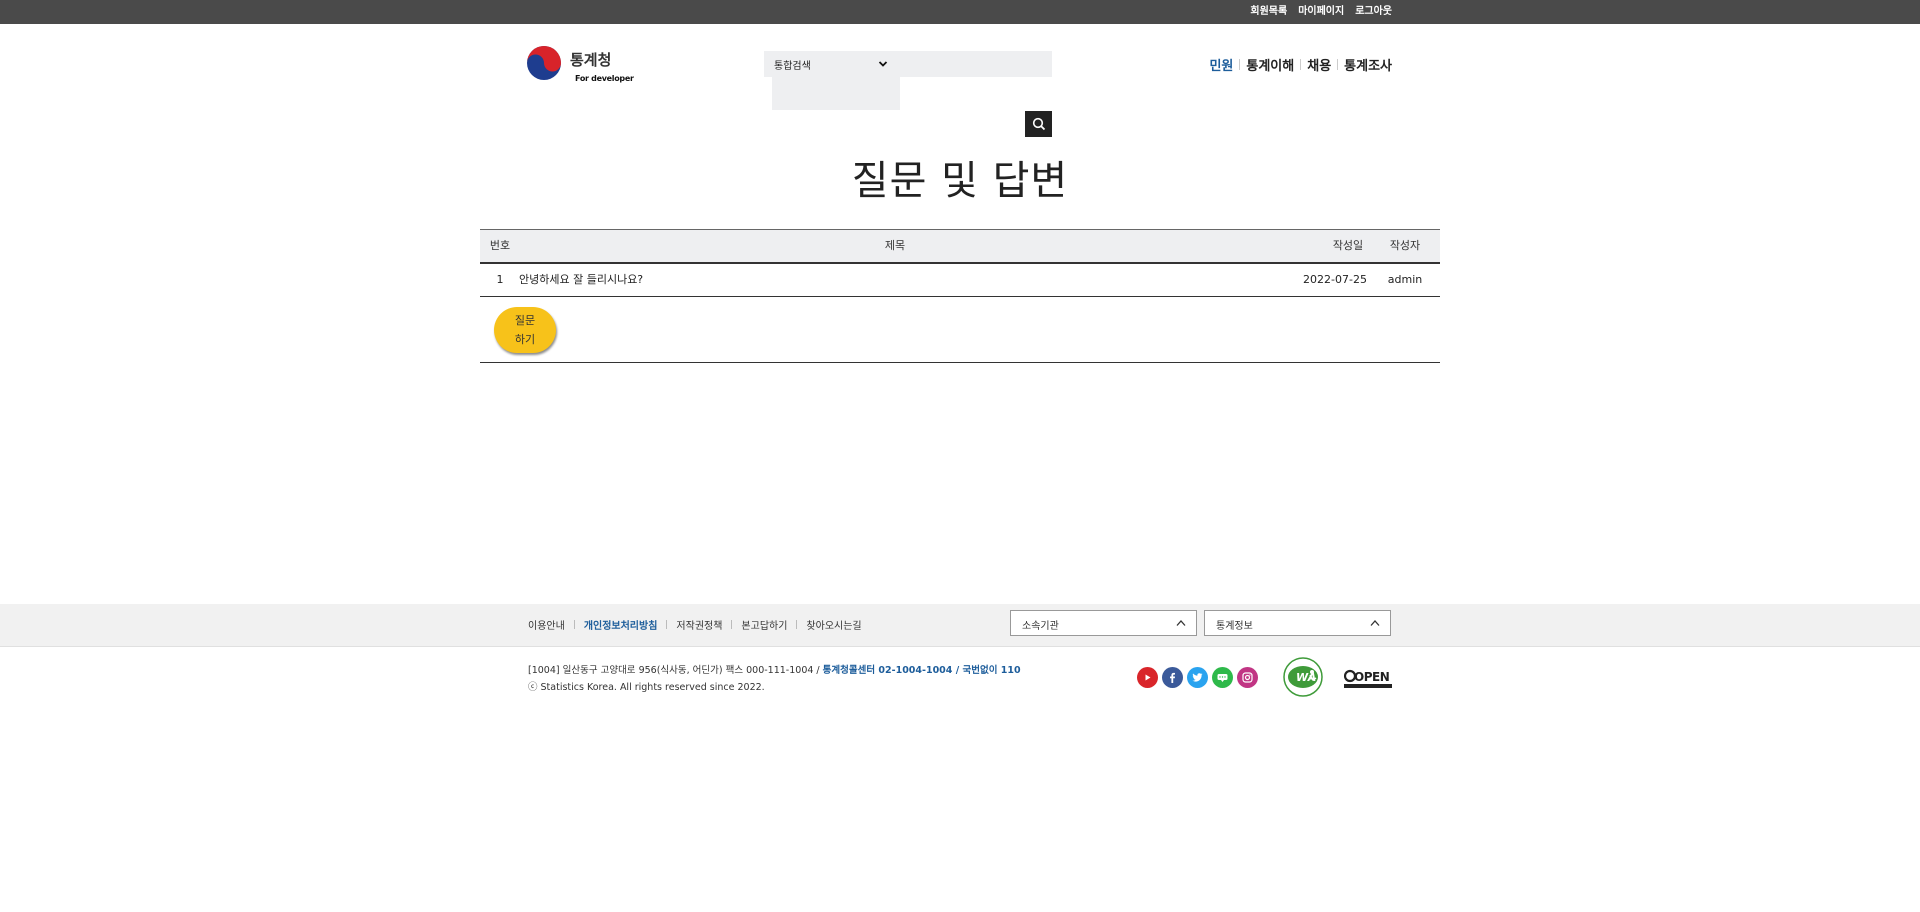 The image size is (1920, 912). Describe the element at coordinates (1247, 677) in the screenshot. I see `instagram-icon` at that location.